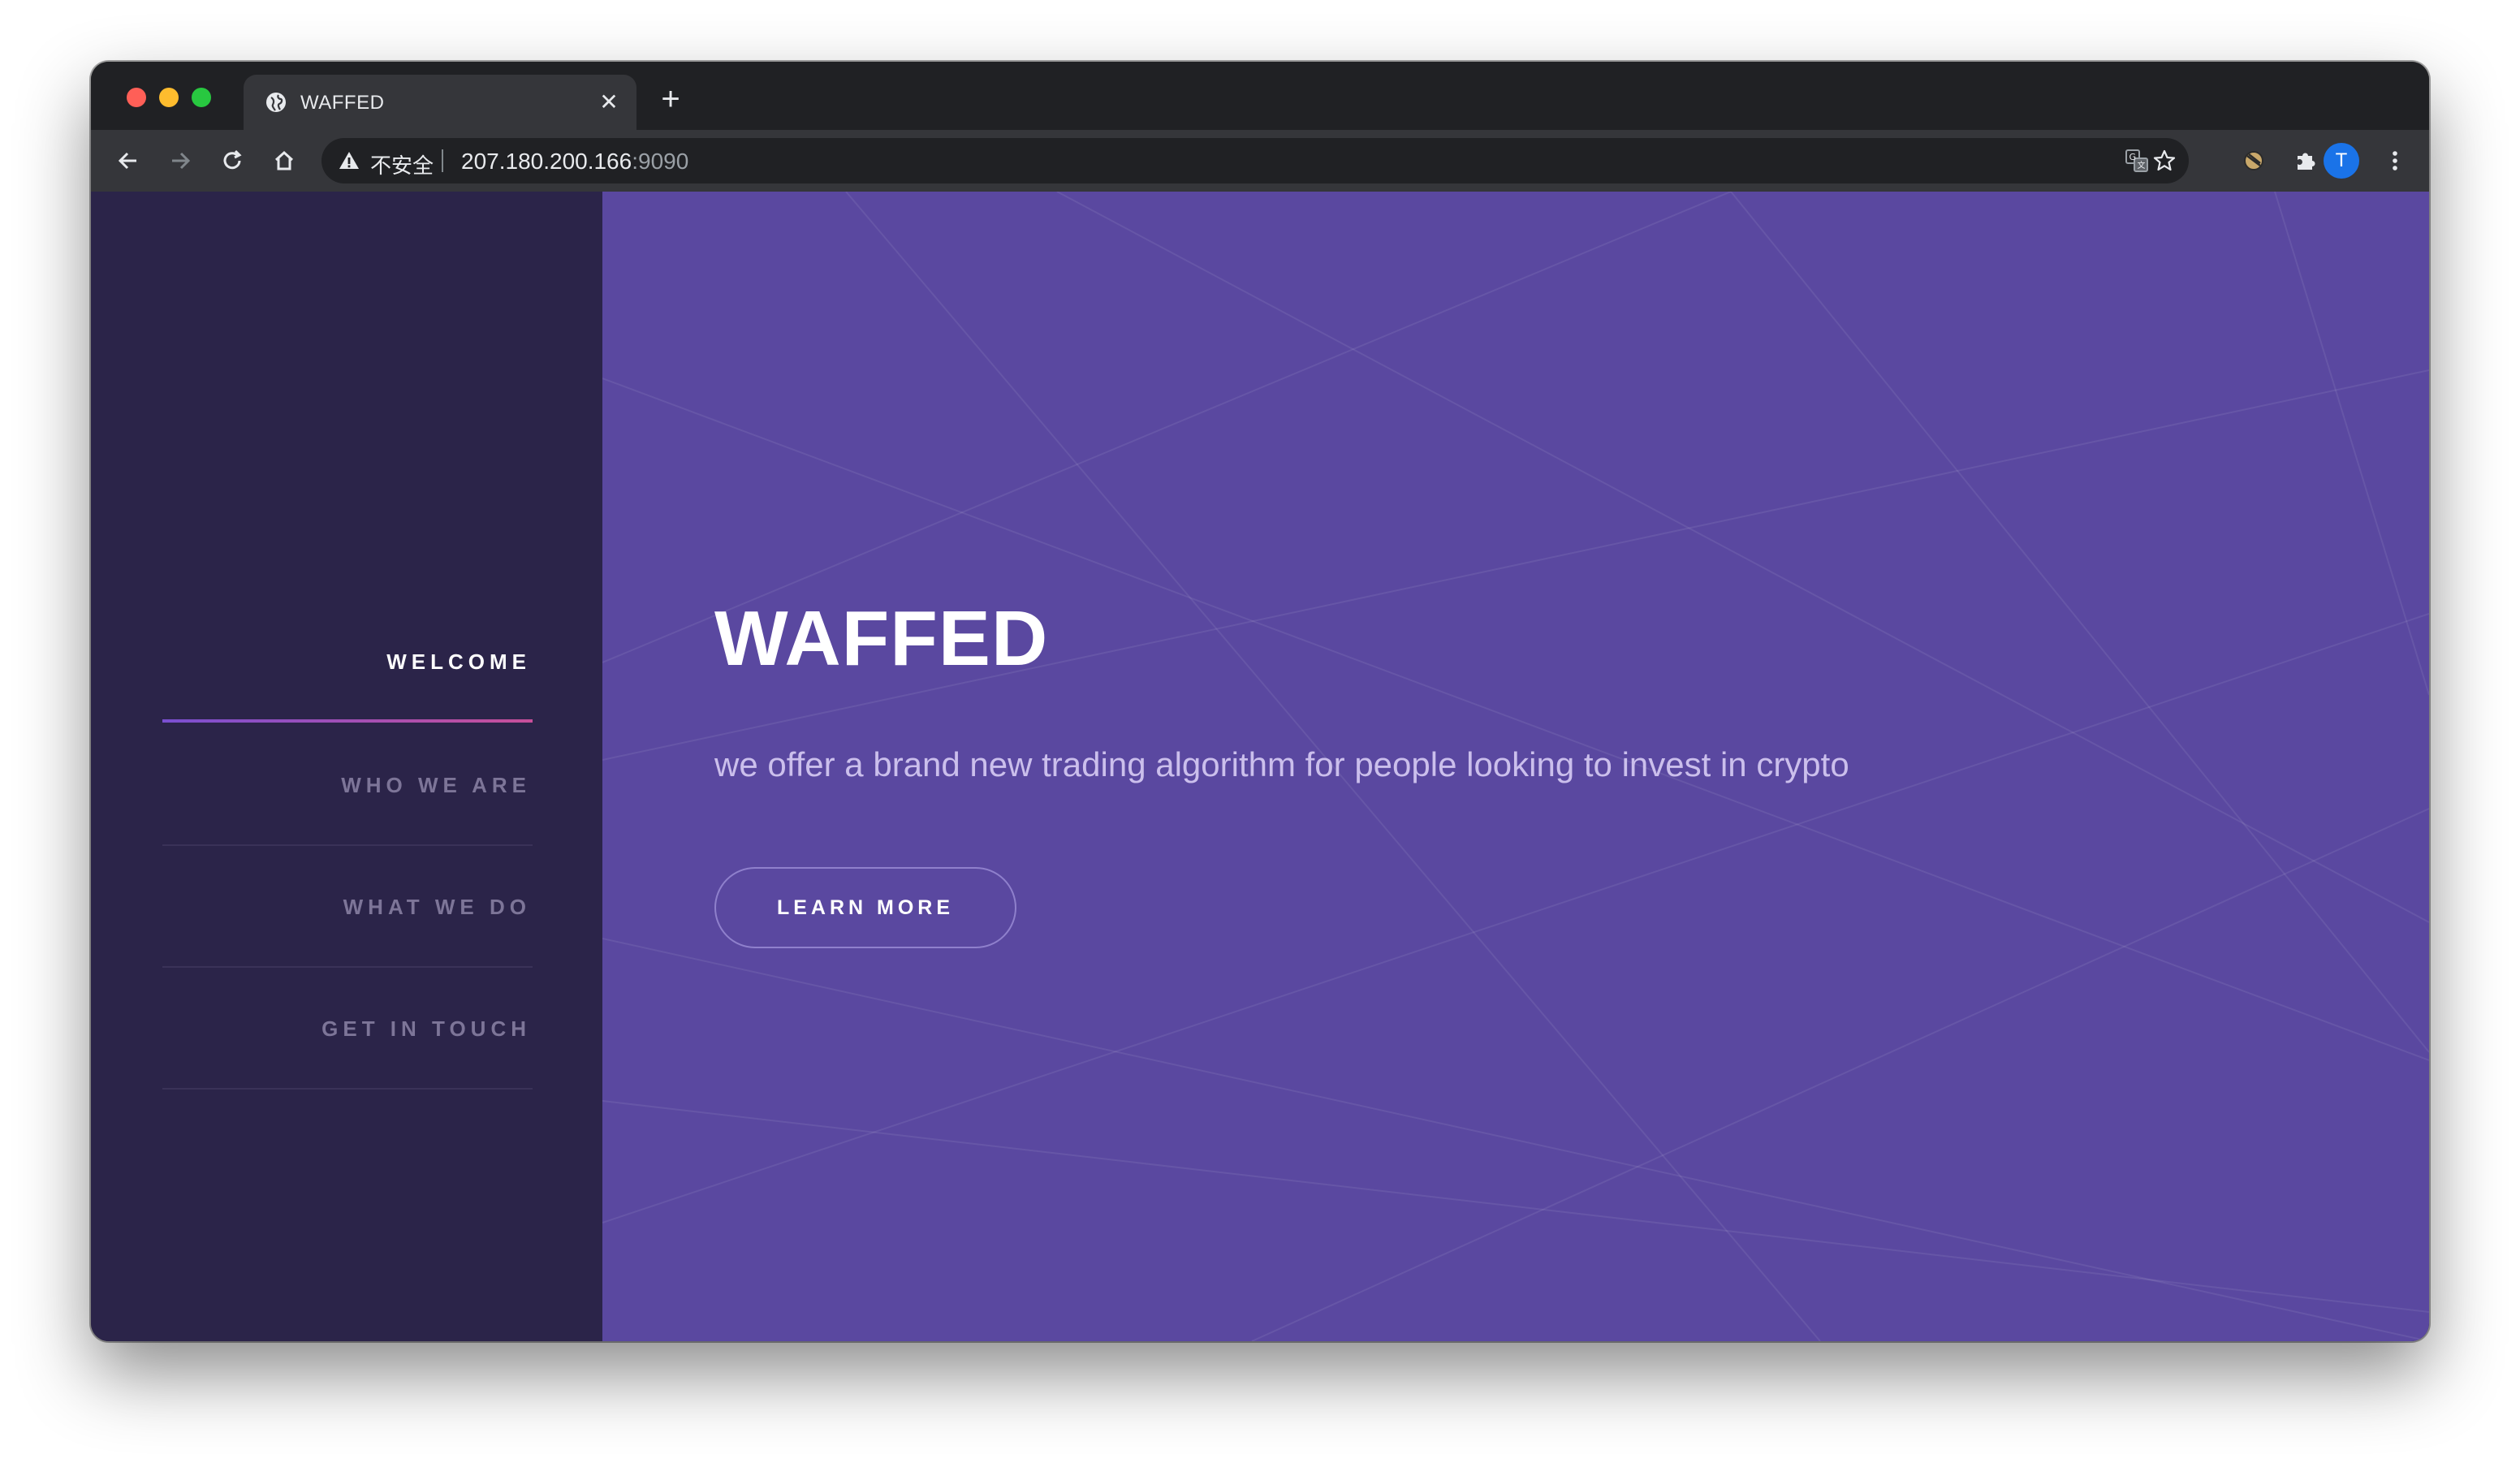 This screenshot has width=2520, height=1463. I want to click on globe-icon, so click(276, 103).